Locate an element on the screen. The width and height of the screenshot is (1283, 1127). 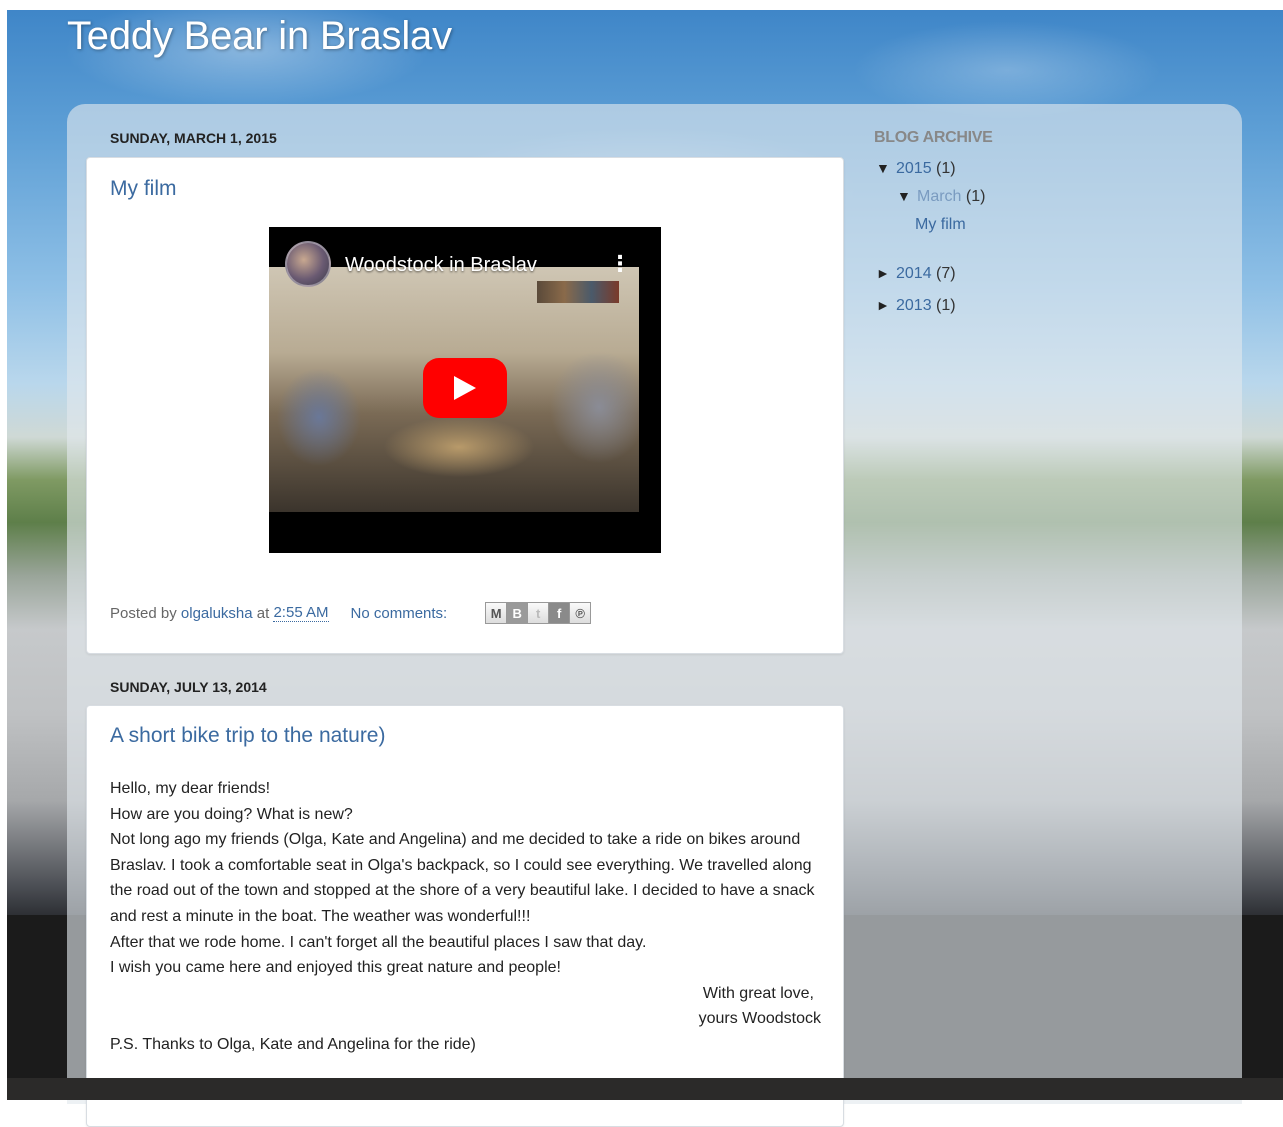
post-date-header: SUNDAY, MARCH 1, 2015 is located at coordinates (193, 138).